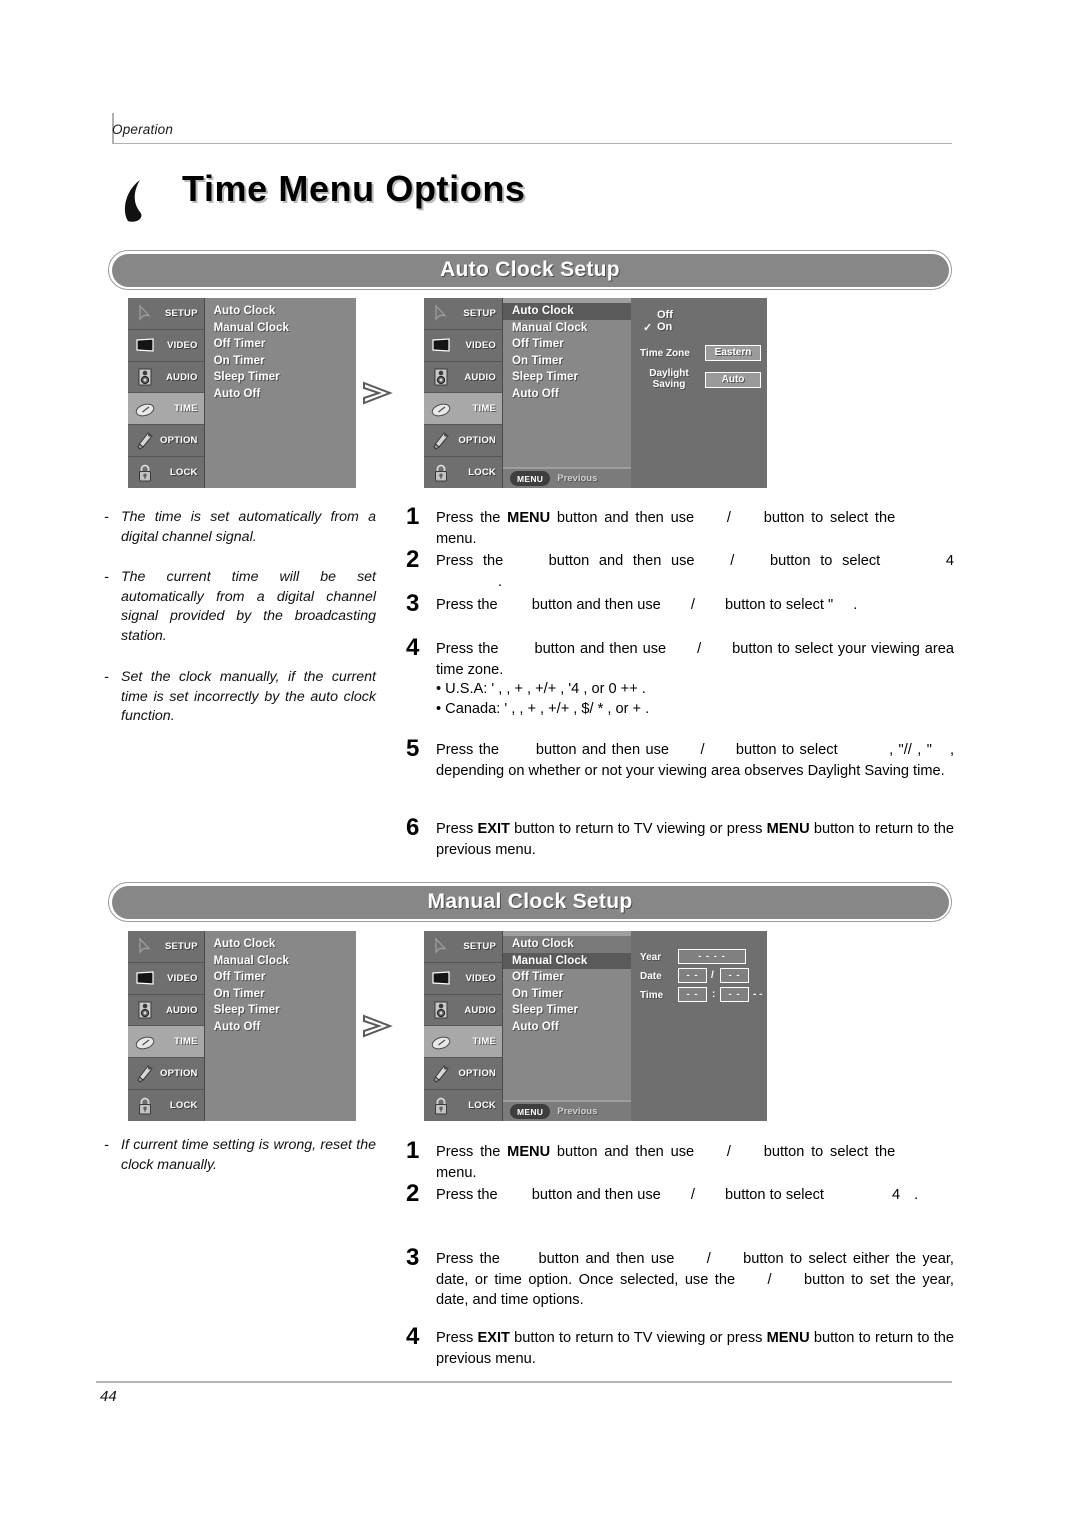 This screenshot has height=1528, width=1080. Describe the element at coordinates (733, 353) in the screenshot. I see `time-zone-value: Eastern` at that location.